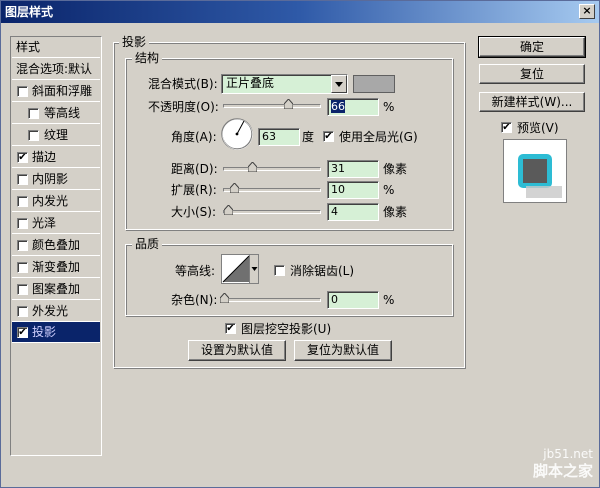 Image resolution: width=600 pixels, height=488 pixels. Describe the element at coordinates (272, 167) in the screenshot. I see `distance-slider` at that location.